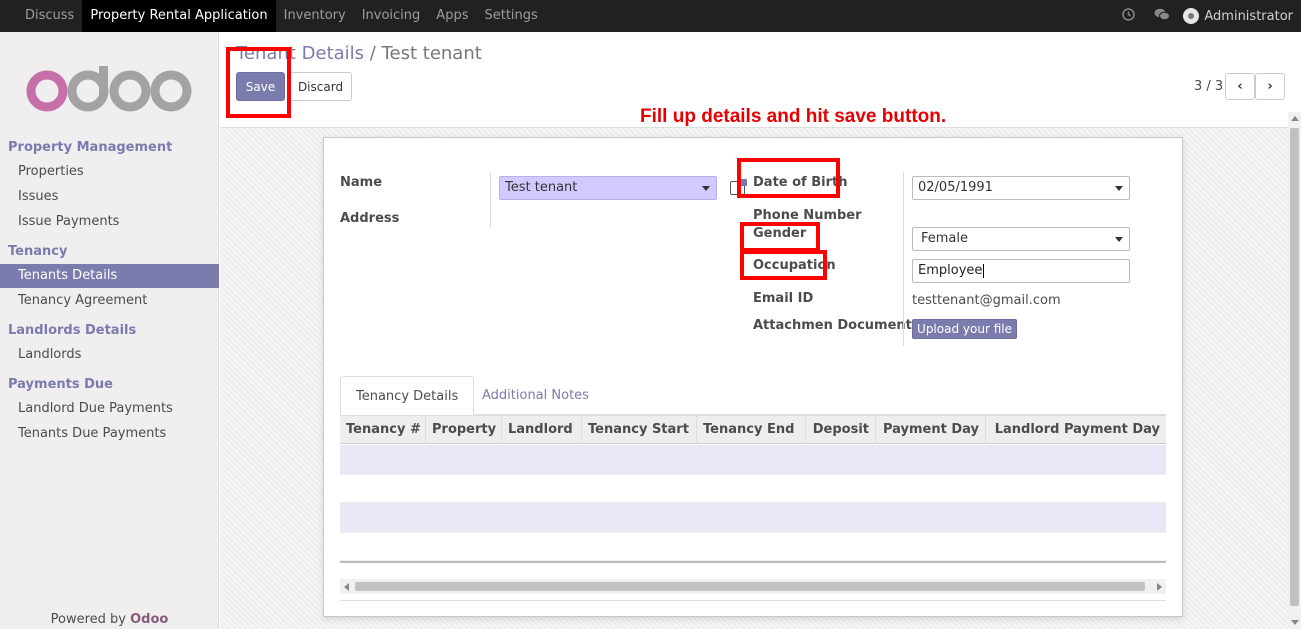 This screenshot has height=629, width=1301. I want to click on phone-label: Phone Number, so click(807, 215).